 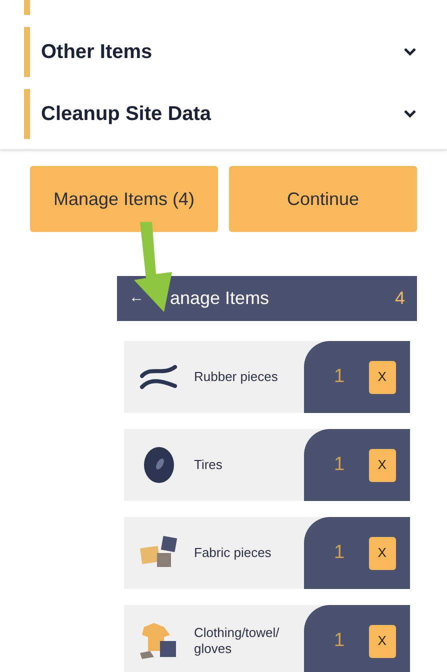 I want to click on item-name: Tires, so click(x=209, y=465).